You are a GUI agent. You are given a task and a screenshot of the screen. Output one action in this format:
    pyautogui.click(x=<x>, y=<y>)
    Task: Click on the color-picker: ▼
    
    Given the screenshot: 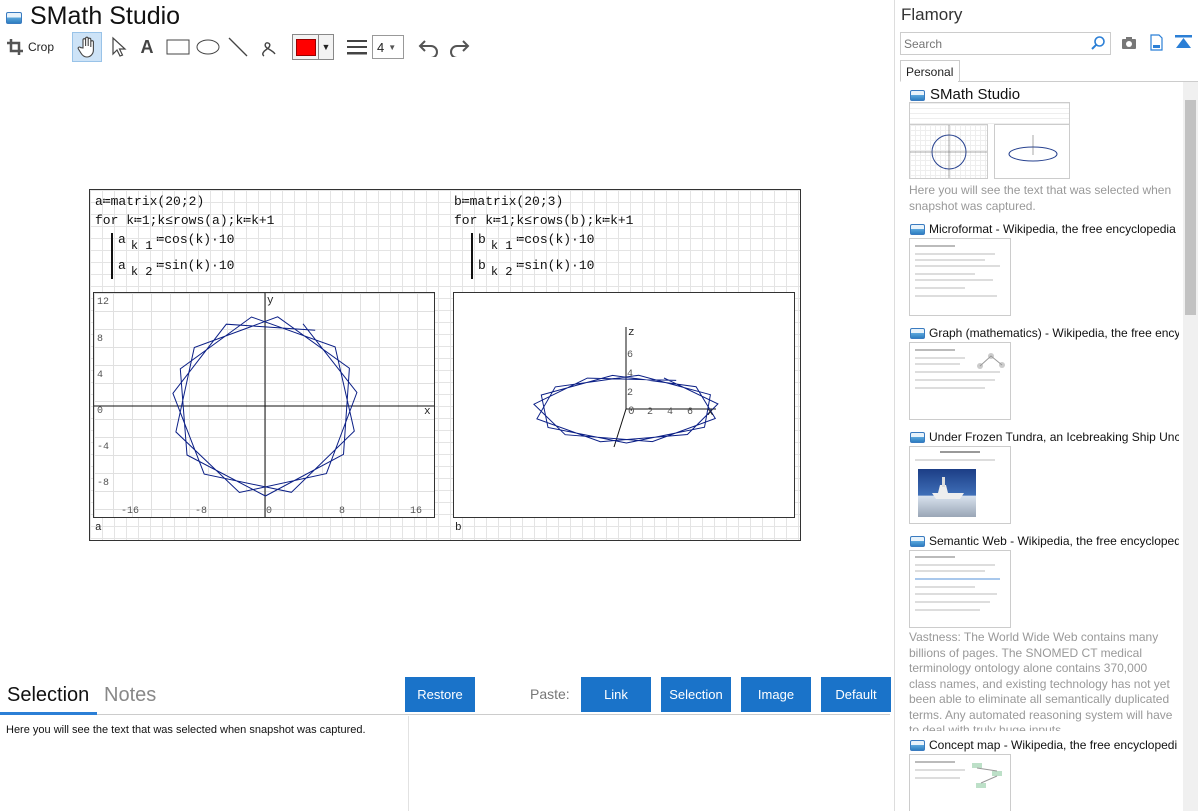 What is the action you would take?
    pyautogui.click(x=313, y=47)
    